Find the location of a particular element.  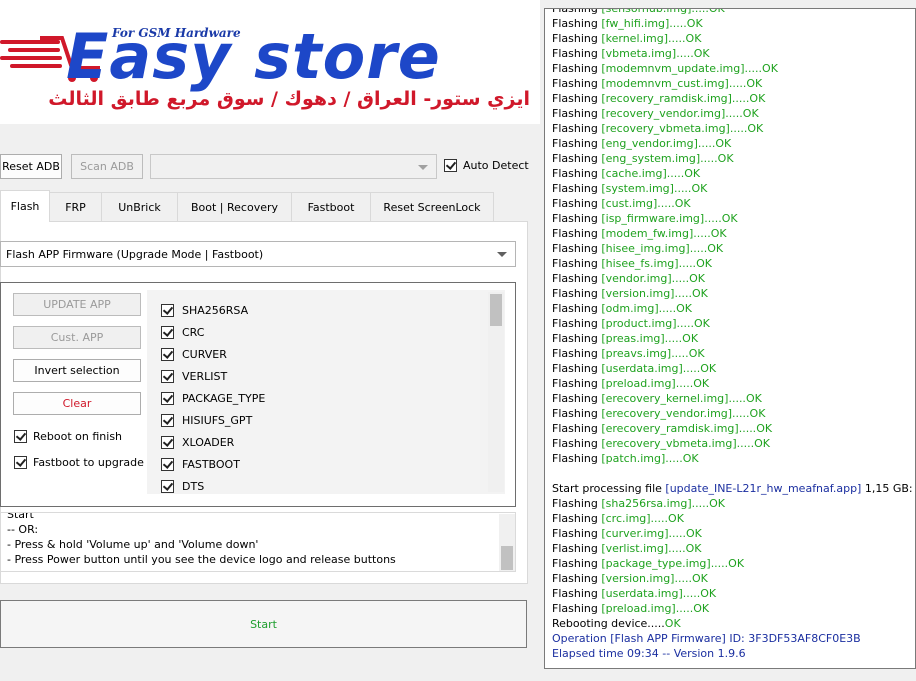

fastboot-to-upgrade-checkbox: Fastboot to upgrade is located at coordinates (79, 462).